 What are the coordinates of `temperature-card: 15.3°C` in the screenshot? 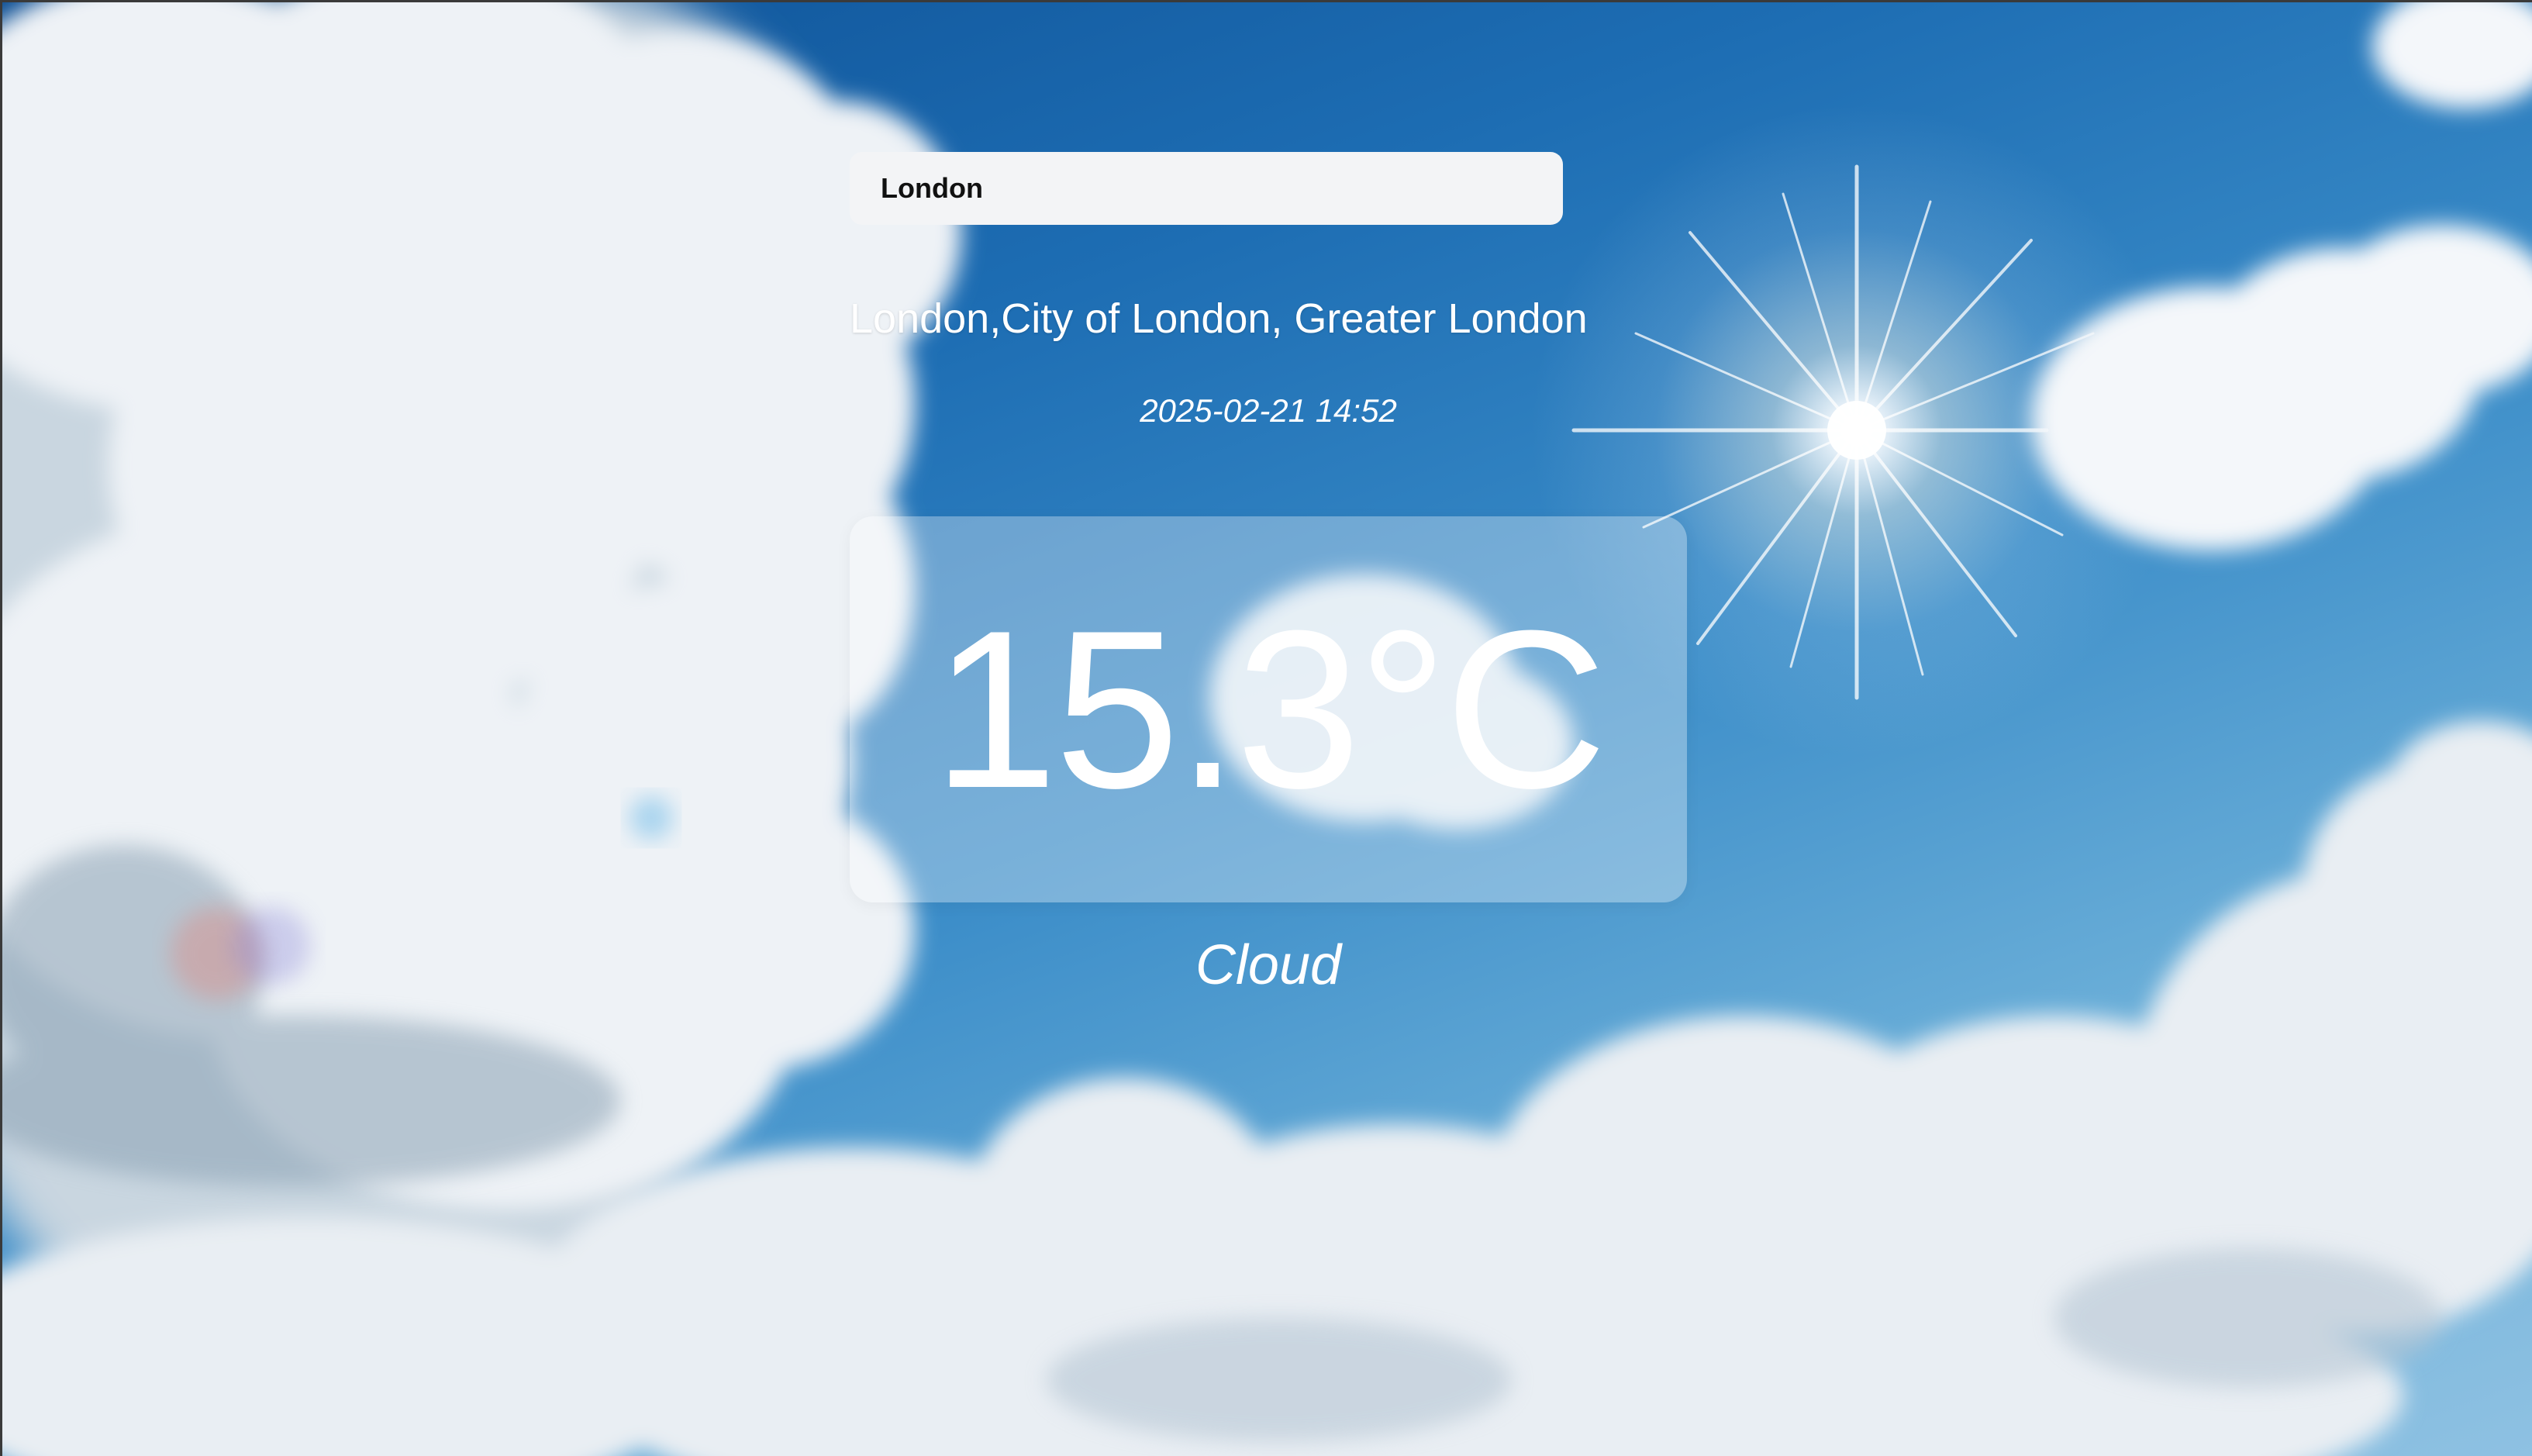 It's located at (1268, 709).